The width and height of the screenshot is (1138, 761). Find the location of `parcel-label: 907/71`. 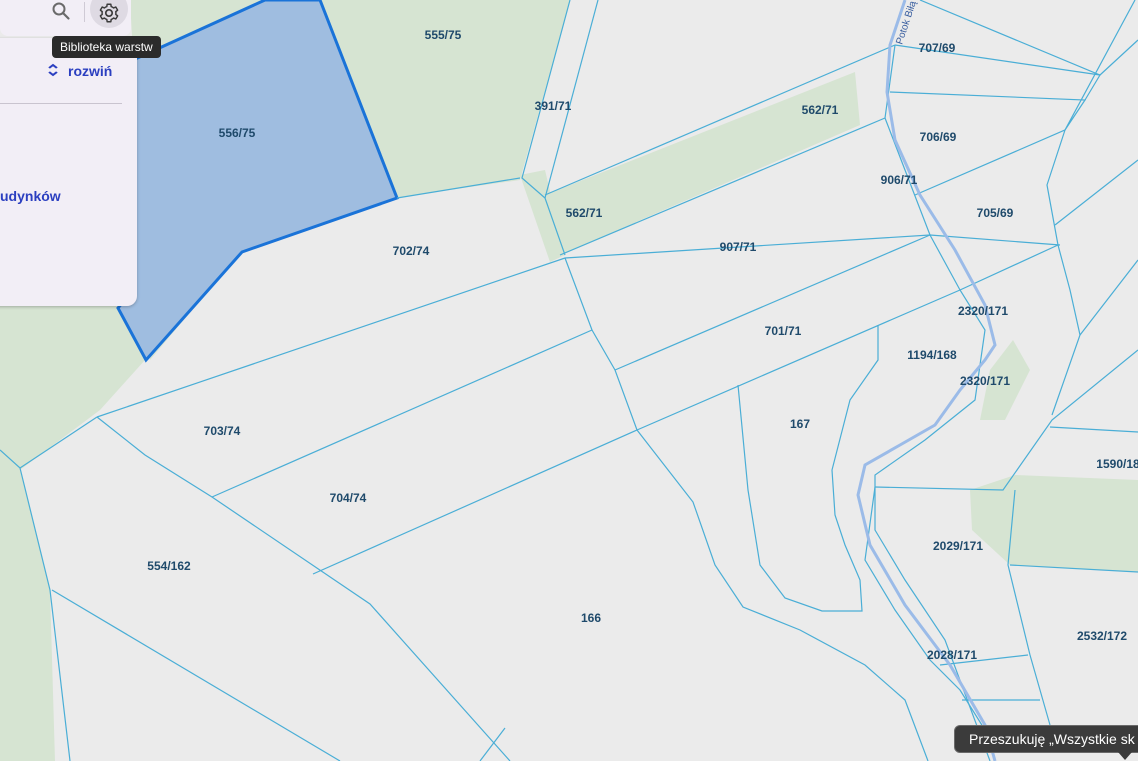

parcel-label: 907/71 is located at coordinates (738, 247).